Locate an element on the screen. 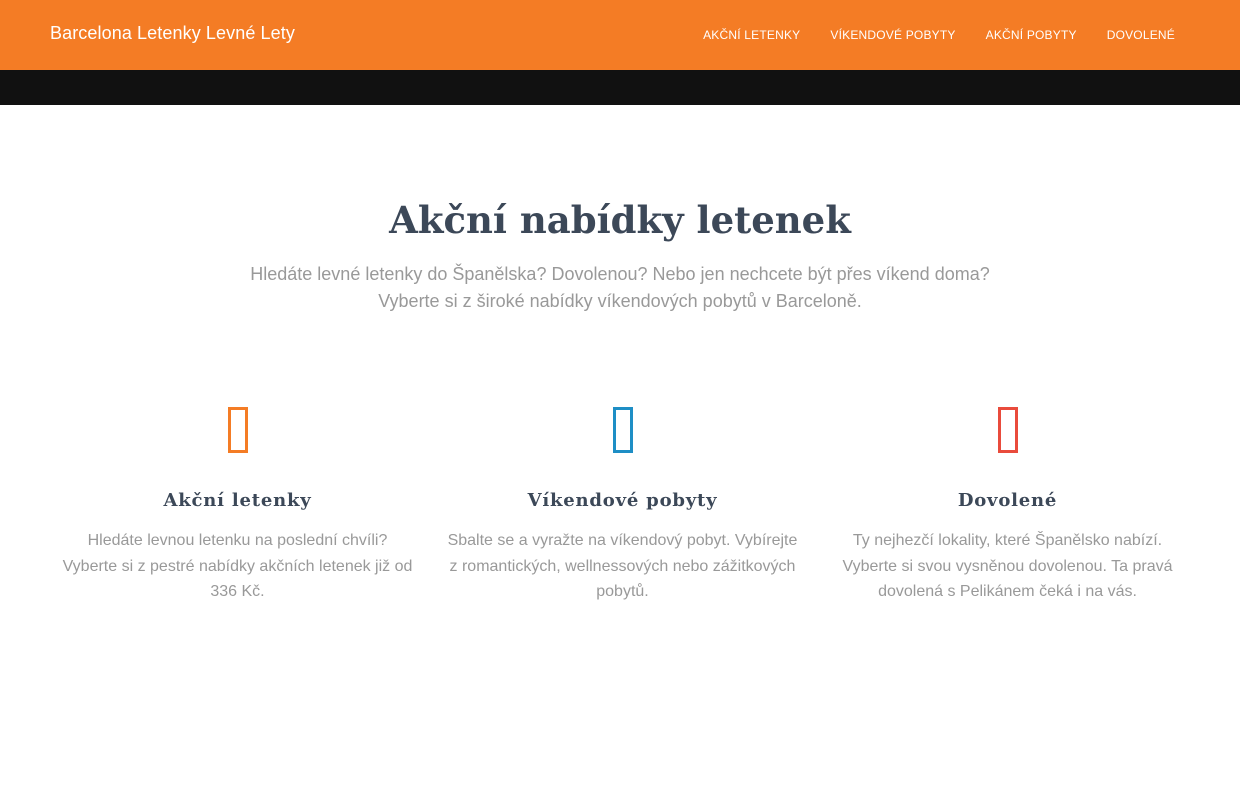 This screenshot has height=800, width=1240. nav-item-akcni-pobyty: Akční pobyty is located at coordinates (1031, 35).